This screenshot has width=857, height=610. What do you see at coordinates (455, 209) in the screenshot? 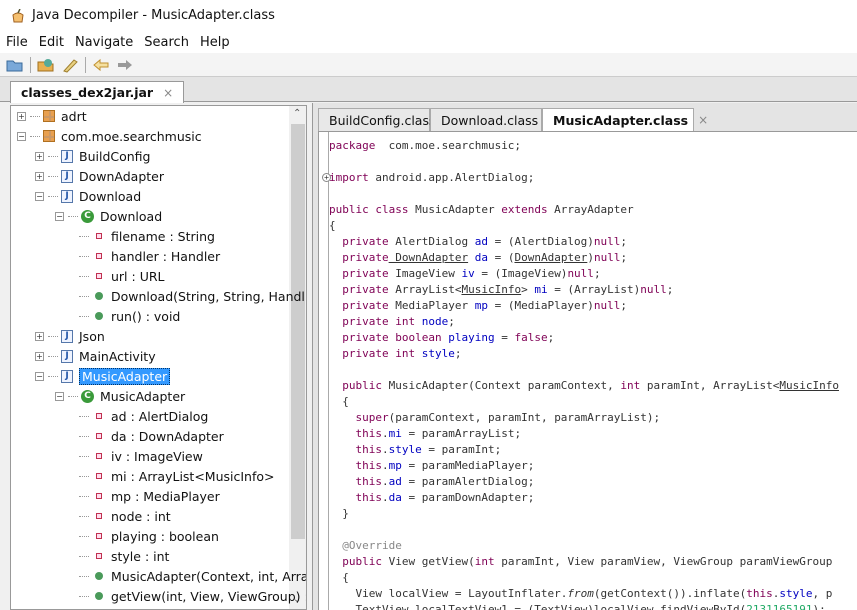
I see `code-token: MusicAdapter` at bounding box center [455, 209].